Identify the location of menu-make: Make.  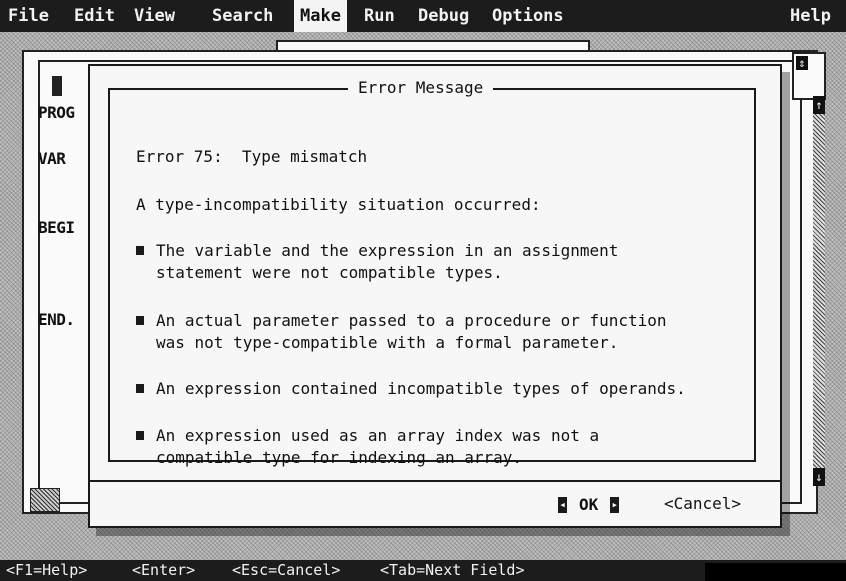
(320, 16).